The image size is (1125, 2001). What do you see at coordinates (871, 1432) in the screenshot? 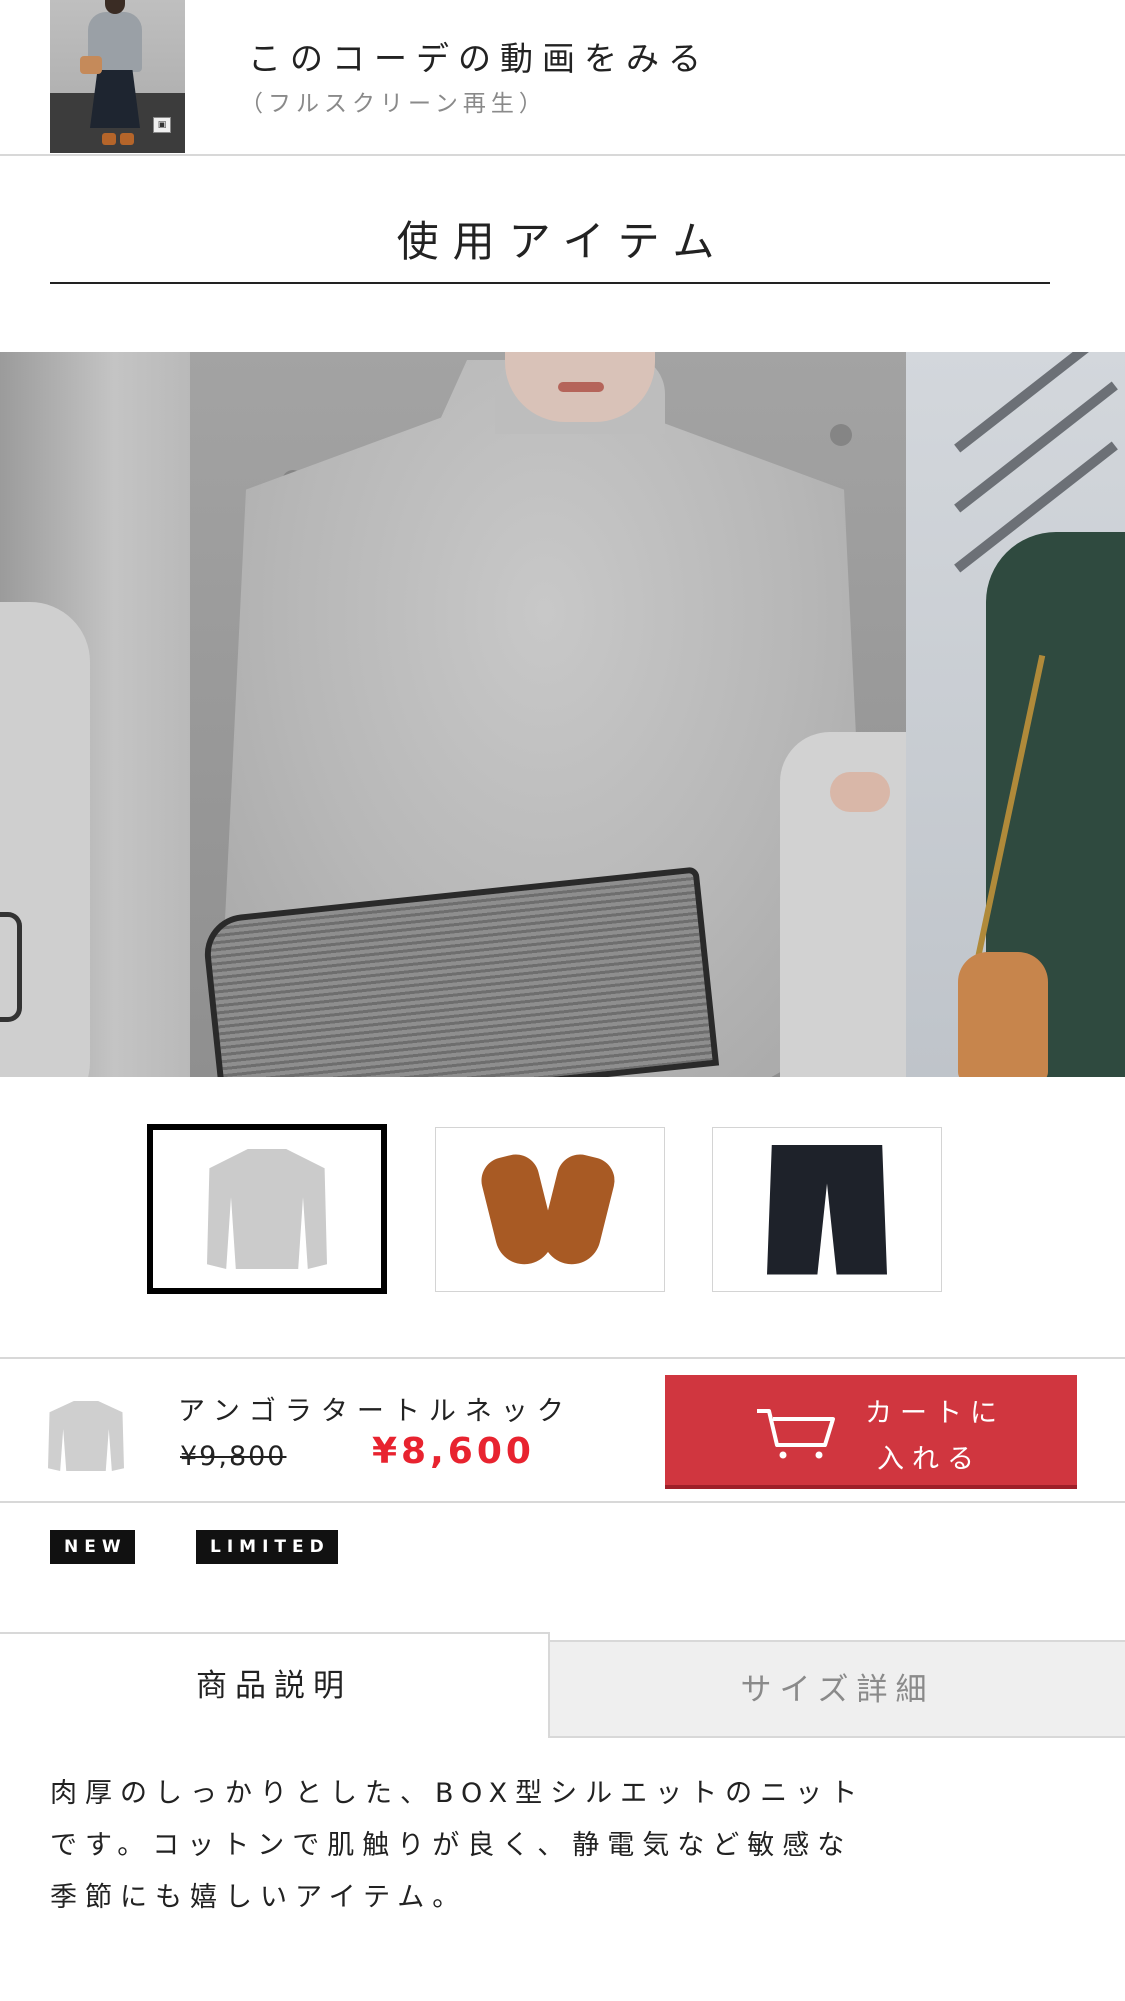
I see `add-to-cart-button: カートに 入れる` at bounding box center [871, 1432].